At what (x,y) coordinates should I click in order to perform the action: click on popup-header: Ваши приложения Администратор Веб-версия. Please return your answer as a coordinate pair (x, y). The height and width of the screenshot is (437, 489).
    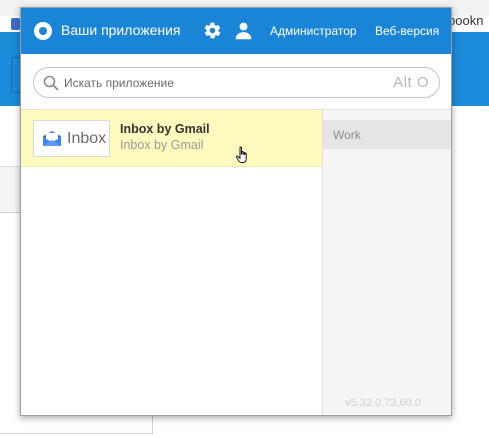
    Looking at the image, I should click on (236, 31).